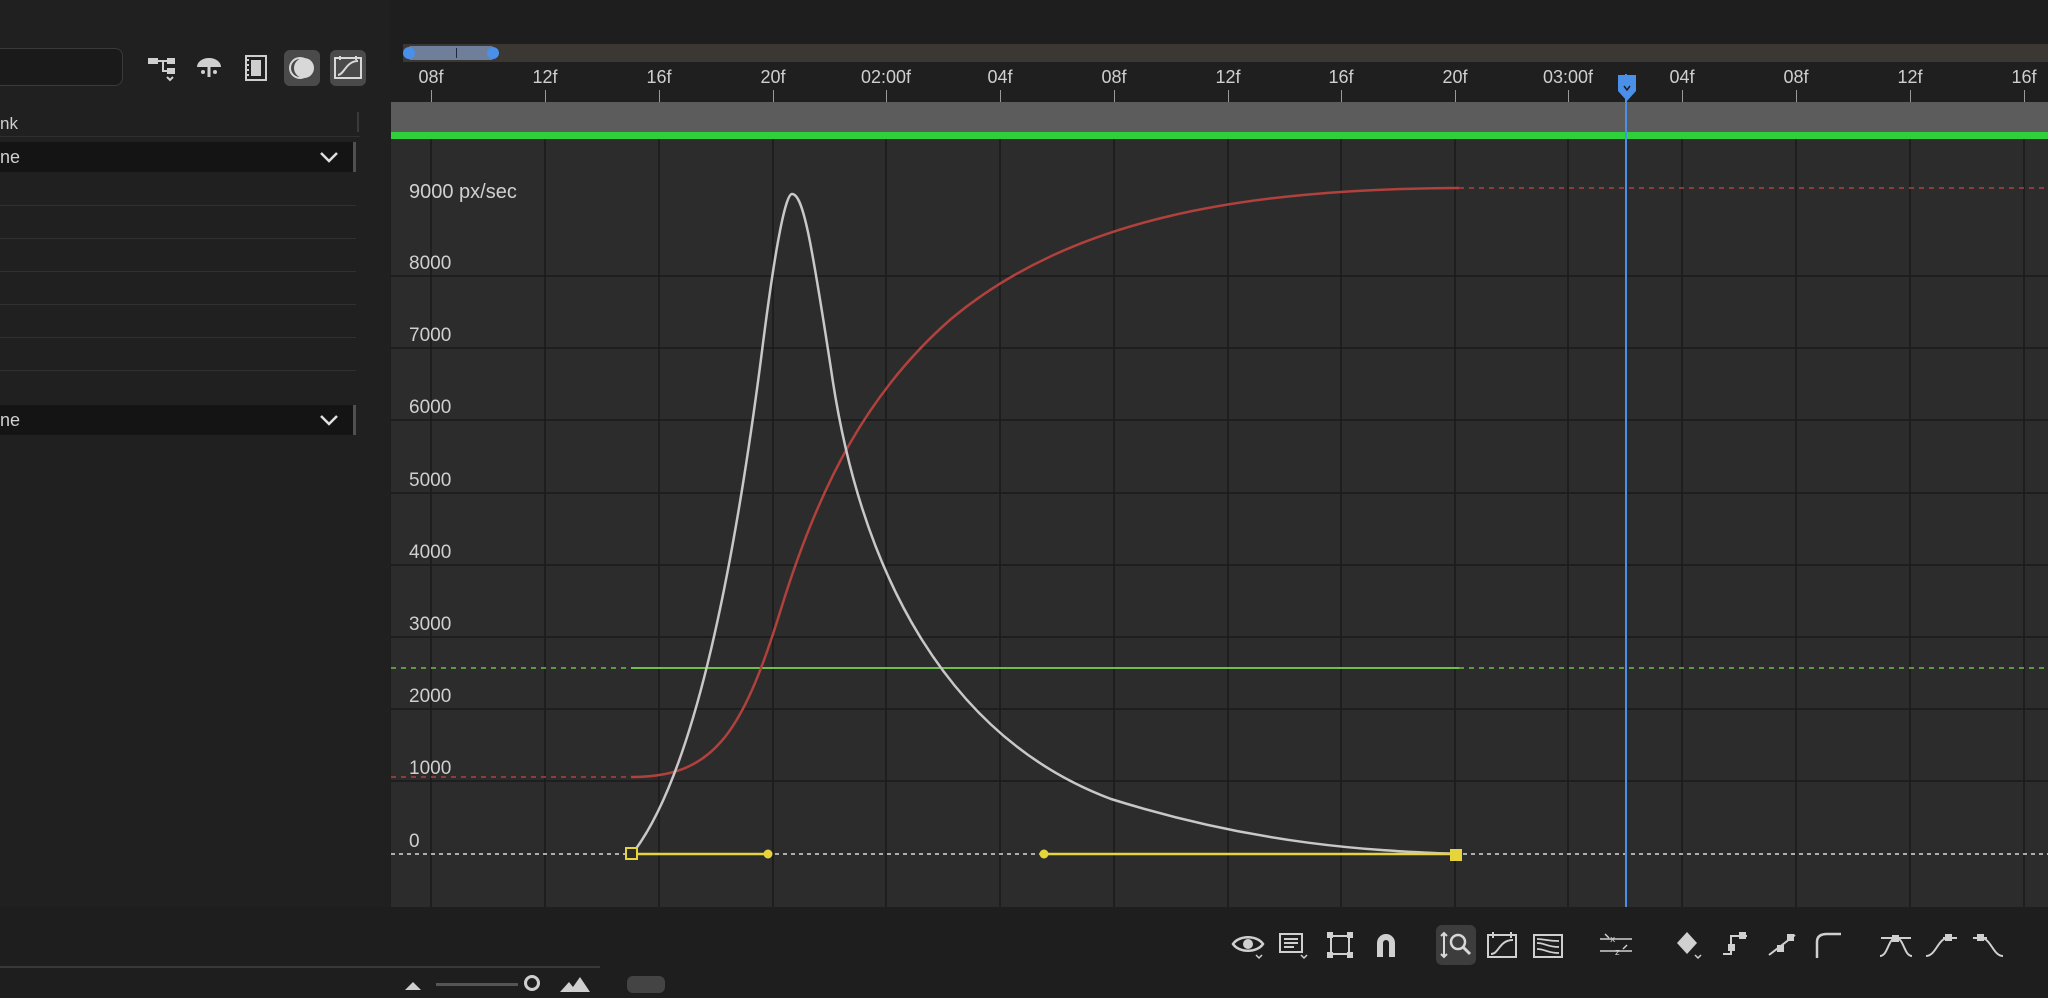  Describe the element at coordinates (451, 53) in the screenshot. I see `time-navigator-range` at that location.